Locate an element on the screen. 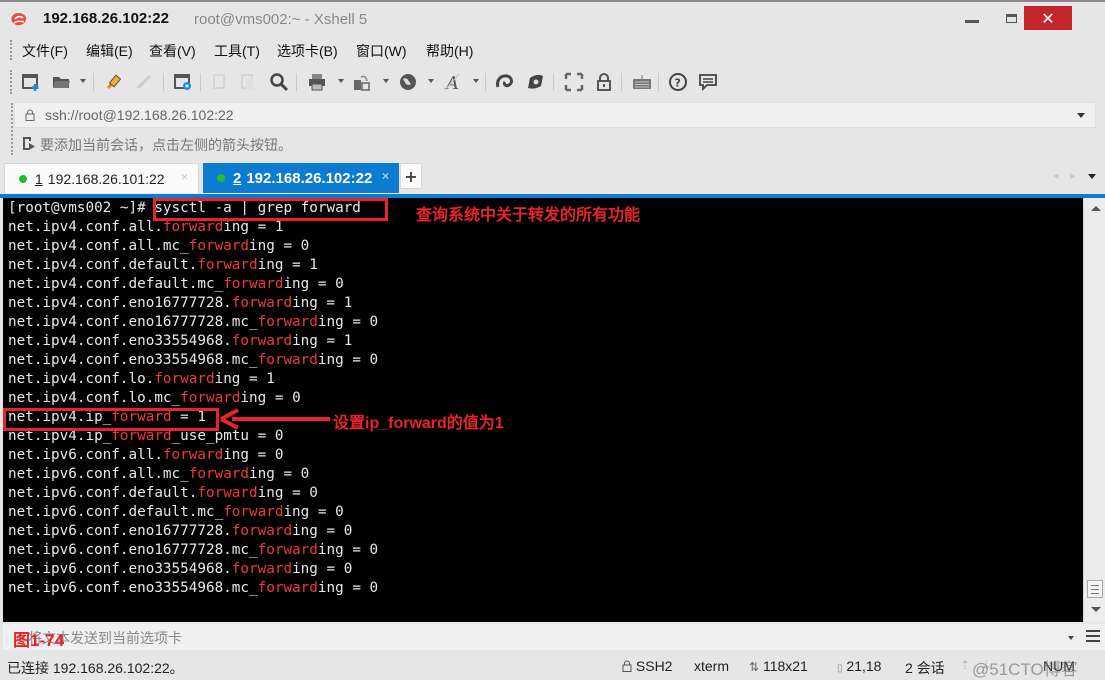  line-text: net.ipv4.conf.default.mc_ is located at coordinates (116, 284).